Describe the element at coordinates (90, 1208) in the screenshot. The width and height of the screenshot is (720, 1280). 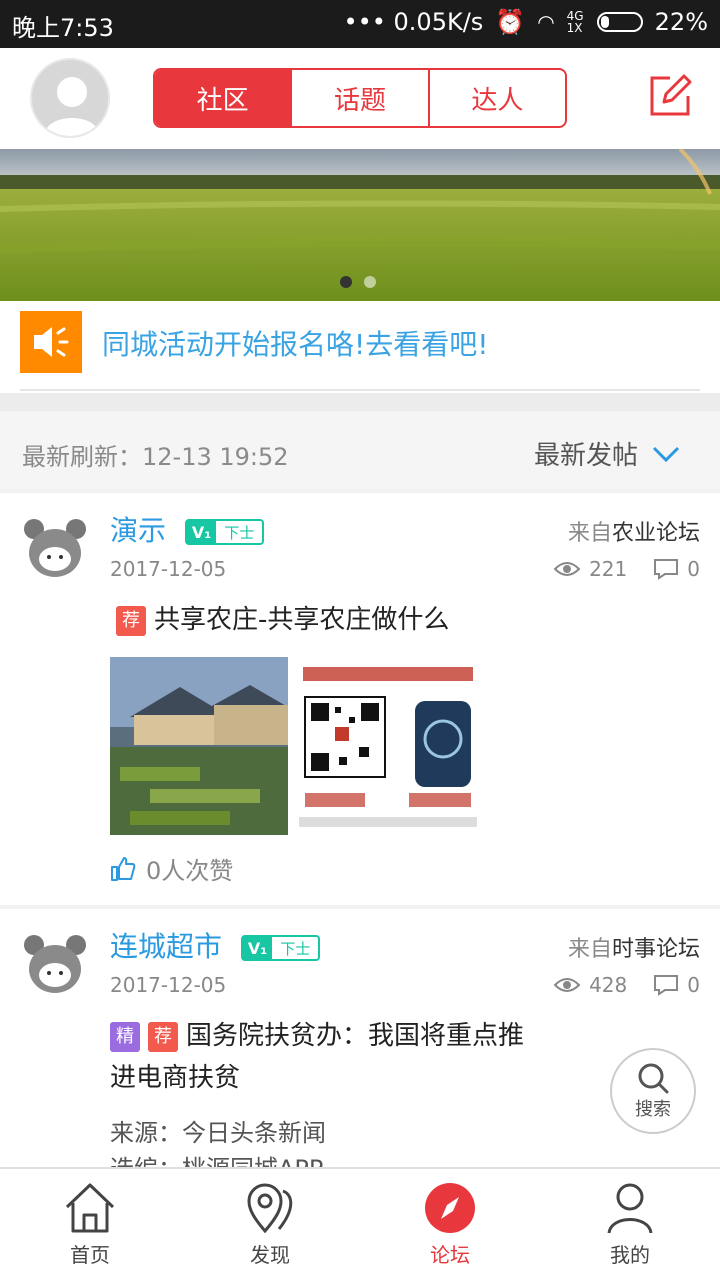
I see `home-icon` at that location.